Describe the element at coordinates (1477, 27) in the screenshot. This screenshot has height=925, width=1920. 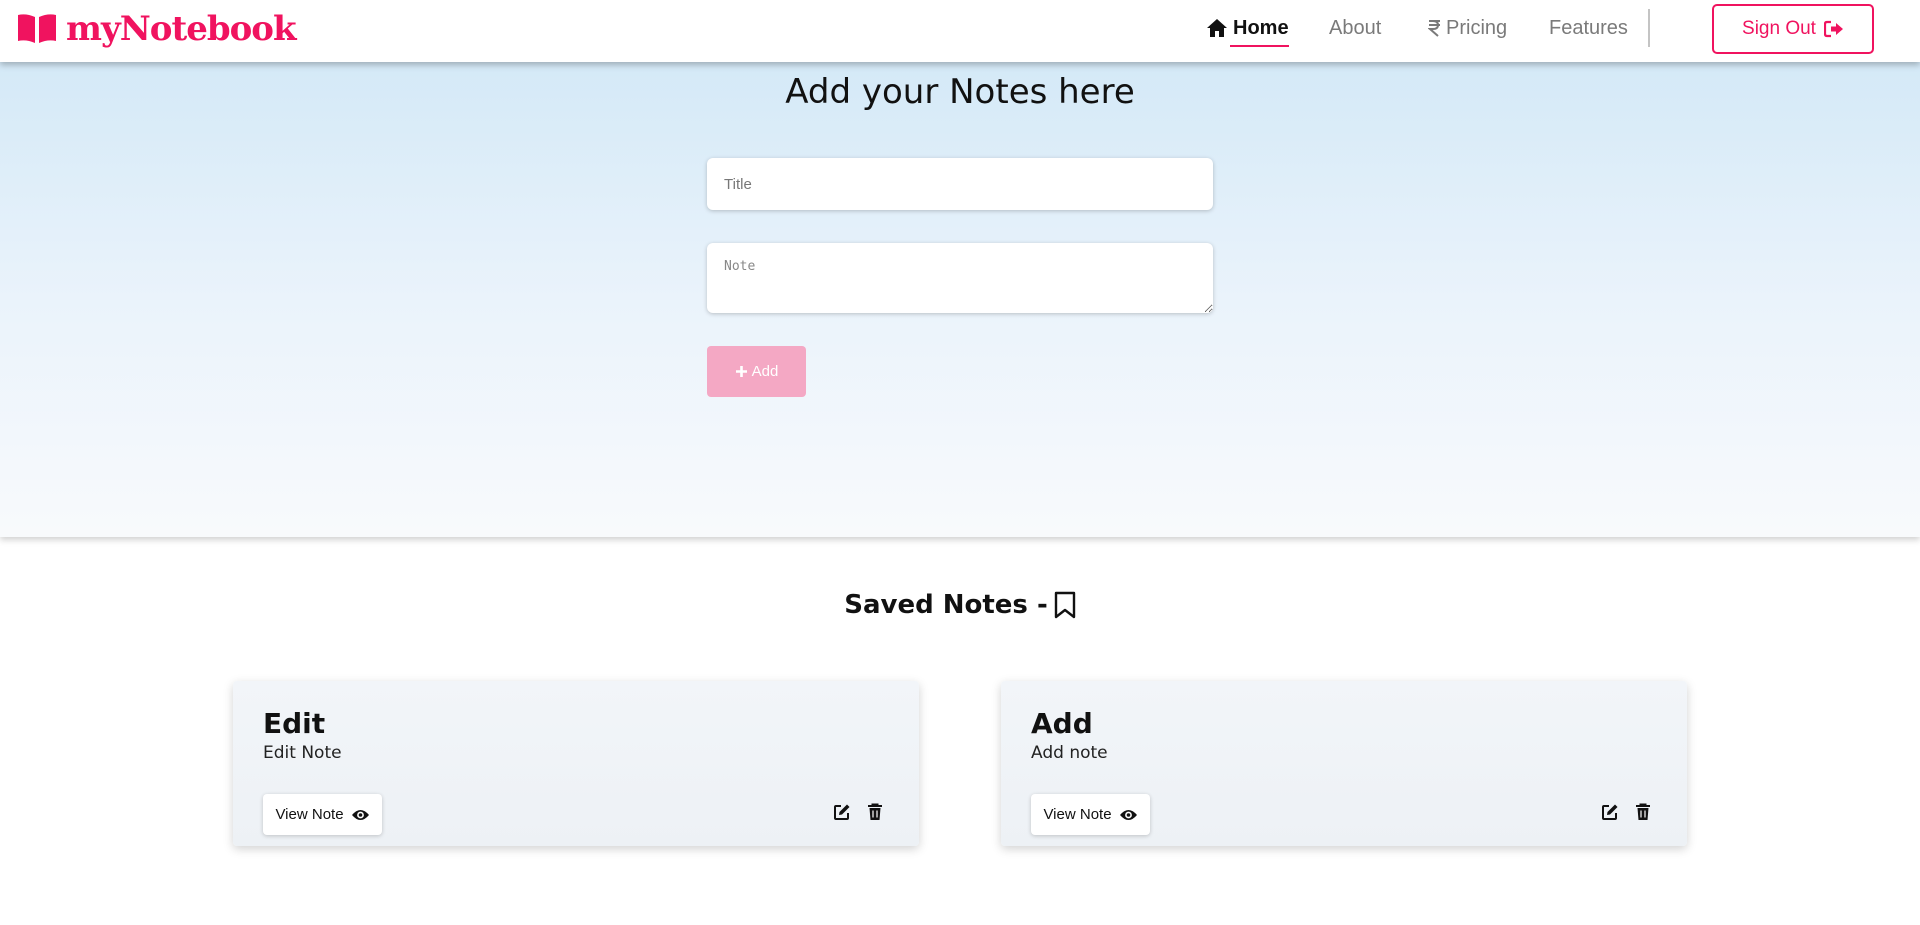
I see `nav-pricing-label: Pricing` at that location.